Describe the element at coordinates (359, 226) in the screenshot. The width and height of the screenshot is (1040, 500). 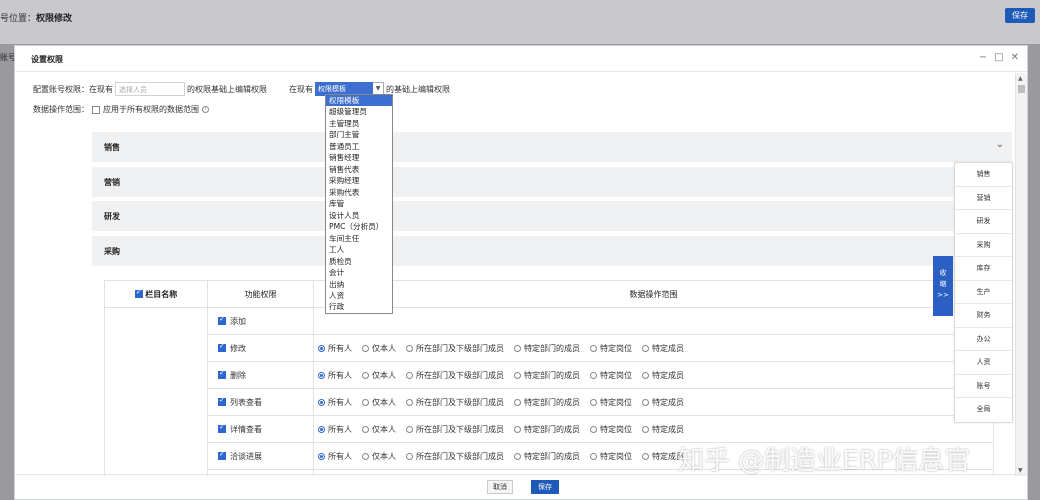
I see `template-option: PMC（分析员）` at that location.